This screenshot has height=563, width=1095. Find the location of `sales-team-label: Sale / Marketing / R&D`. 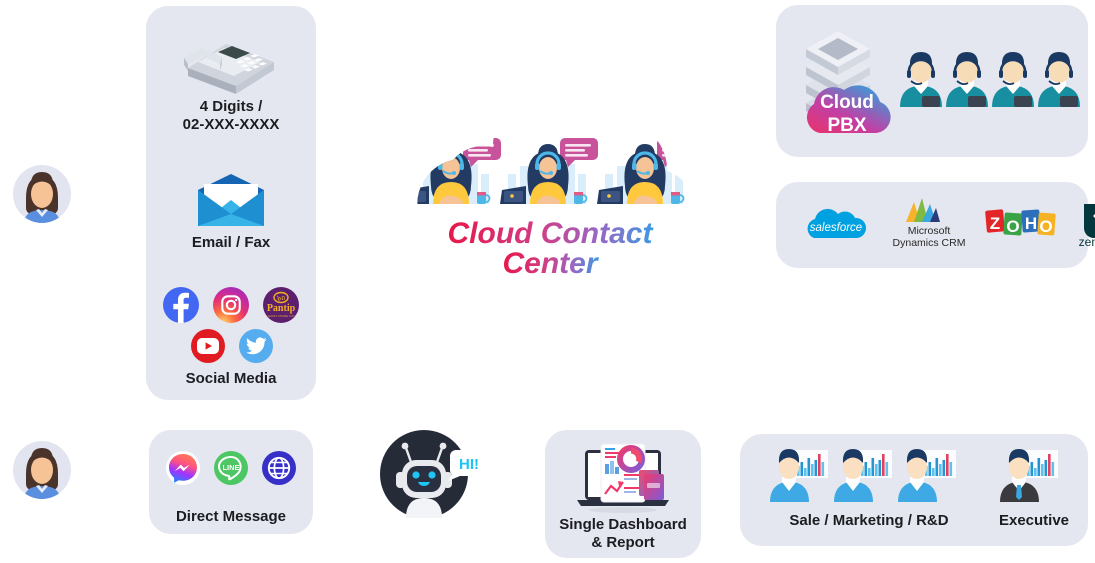

sales-team-label: Sale / Marketing / R&D is located at coordinates (869, 520).